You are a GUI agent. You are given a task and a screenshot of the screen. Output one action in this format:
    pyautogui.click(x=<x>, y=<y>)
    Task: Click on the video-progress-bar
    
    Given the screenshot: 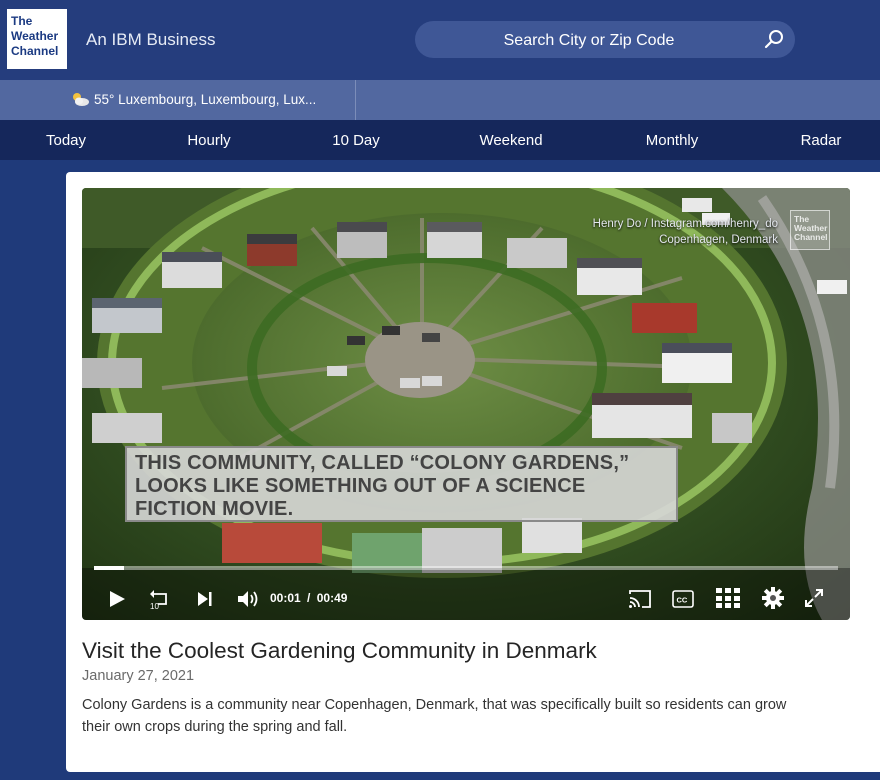 What is the action you would take?
    pyautogui.click(x=466, y=568)
    